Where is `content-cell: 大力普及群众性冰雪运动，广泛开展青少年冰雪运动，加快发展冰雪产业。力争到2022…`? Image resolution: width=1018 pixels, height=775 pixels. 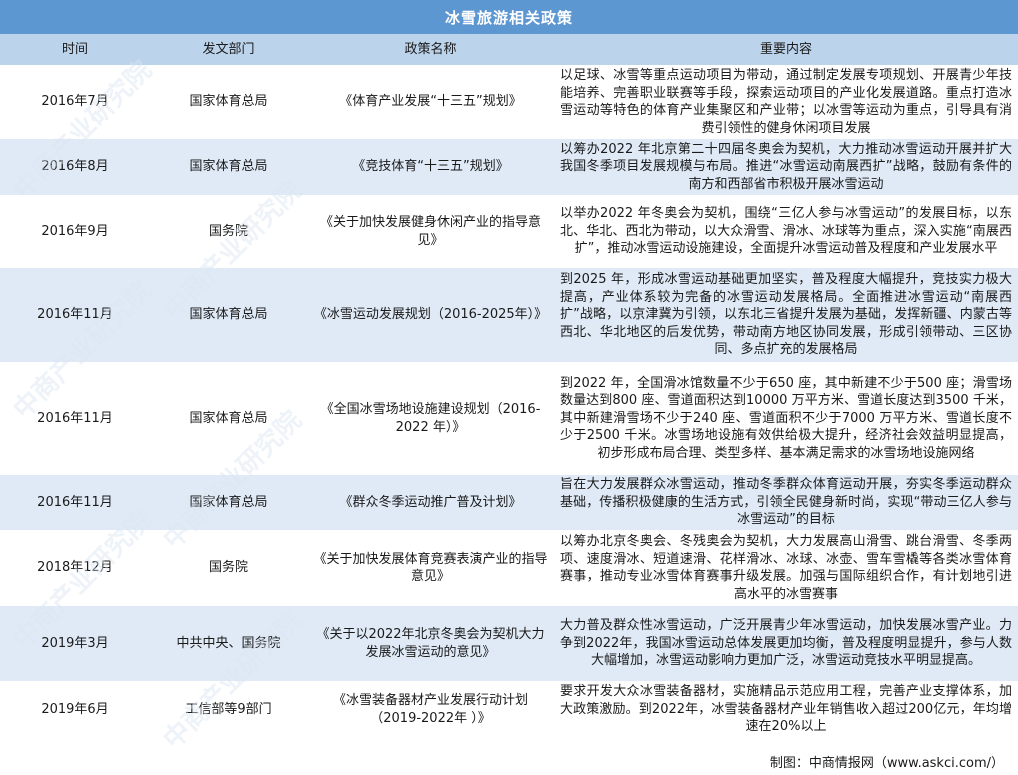 content-cell: 大力普及群众性冰雪运动，广泛开展青少年冰雪运动，加快发展冰雪产业。力争到2022… is located at coordinates (786, 643).